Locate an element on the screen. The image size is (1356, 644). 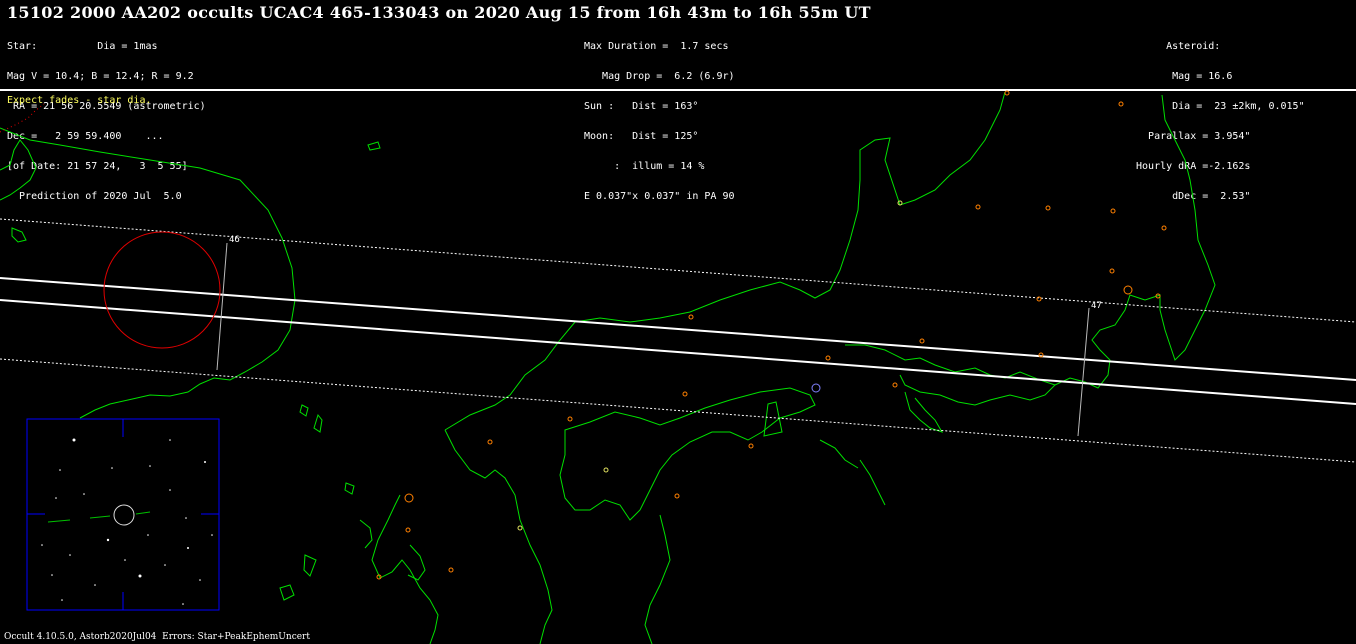
coastline-kii-south is located at coordinates (924, 412).